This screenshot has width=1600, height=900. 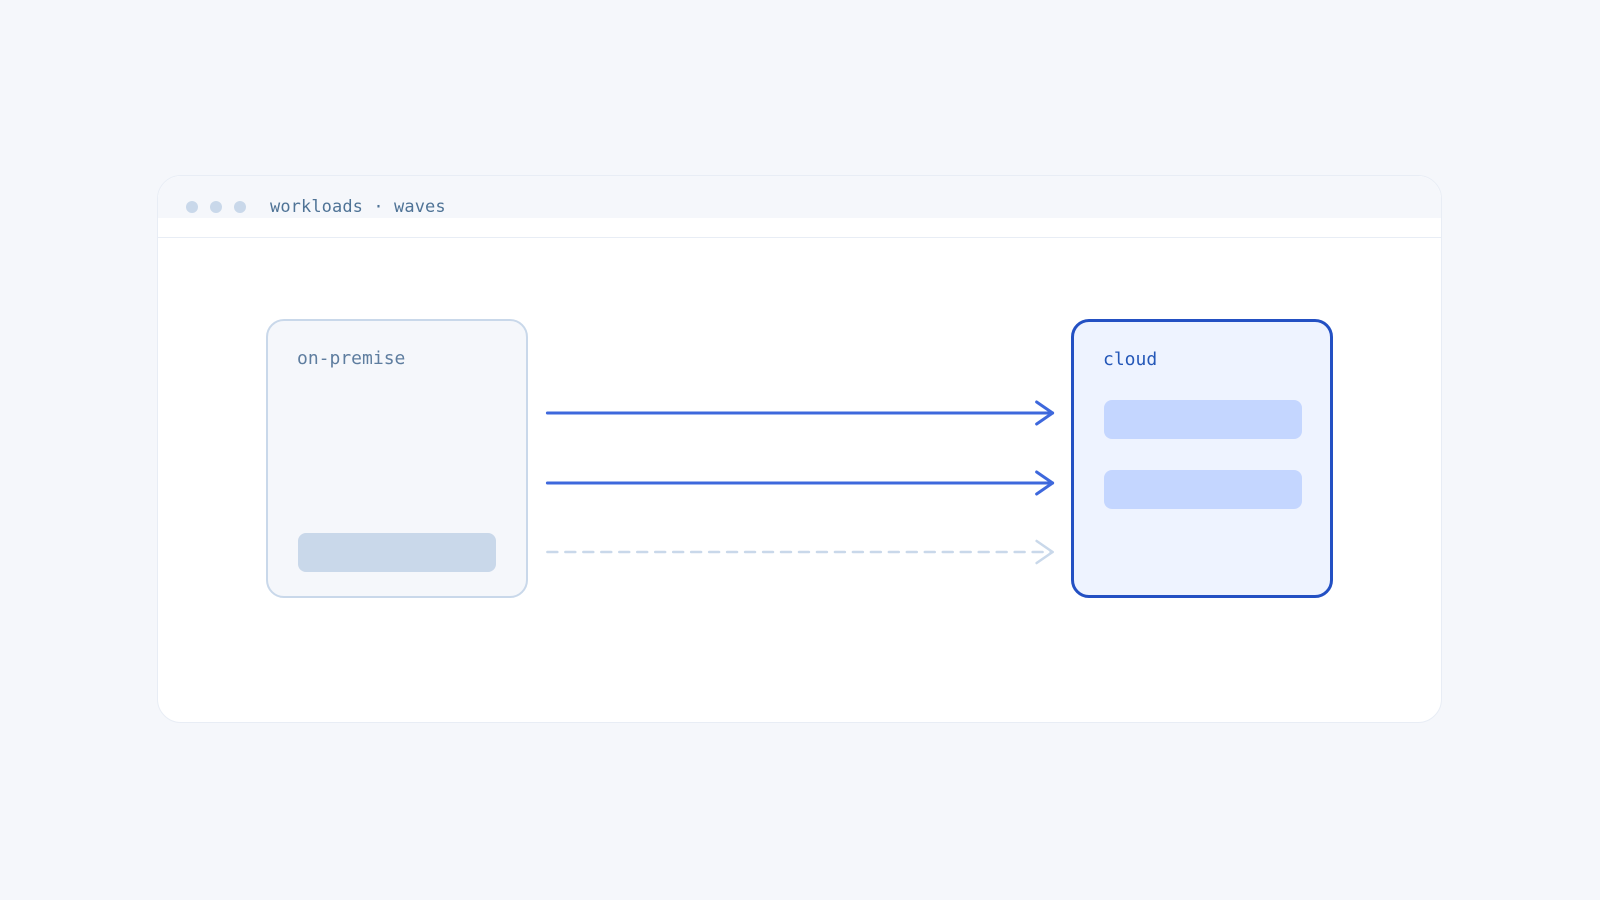 What do you see at coordinates (800, 552) in the screenshot?
I see `pending-migration-arrow` at bounding box center [800, 552].